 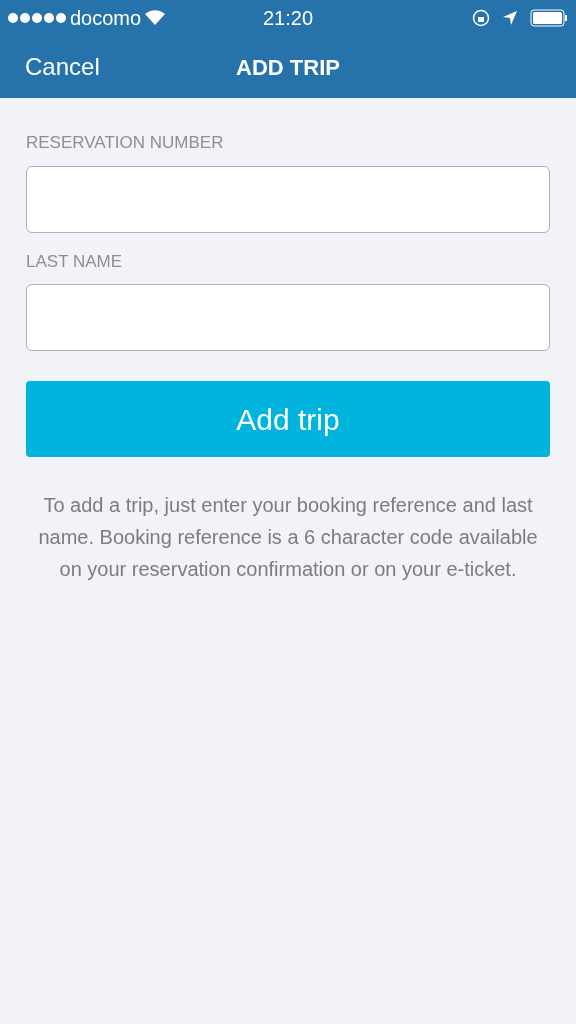 I want to click on wifi-icon, so click(x=155, y=18).